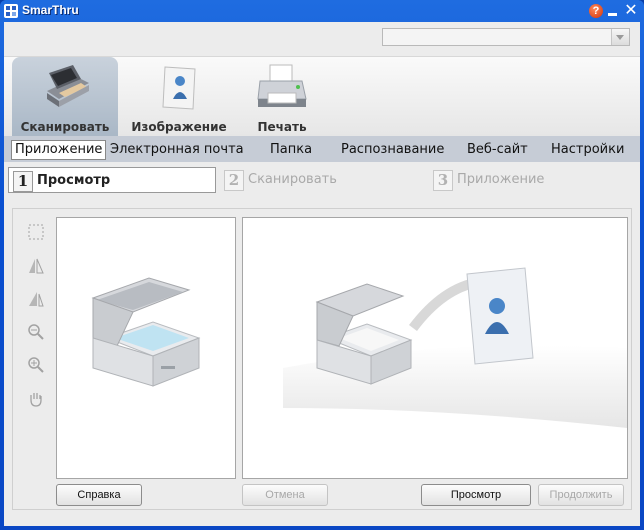  What do you see at coordinates (36, 332) in the screenshot?
I see `zoom-out-icon` at bounding box center [36, 332].